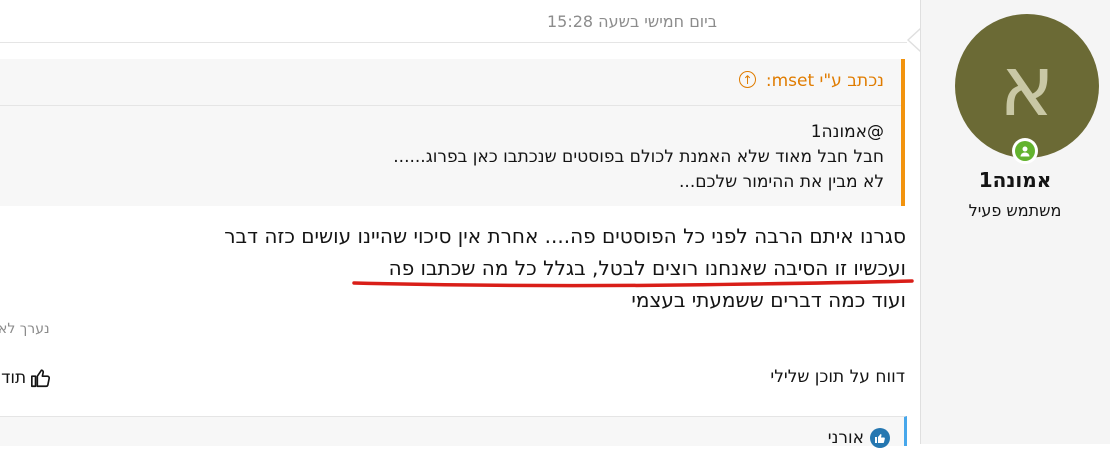 The image size is (1110, 452). I want to click on like-badge-icon, so click(880, 438).